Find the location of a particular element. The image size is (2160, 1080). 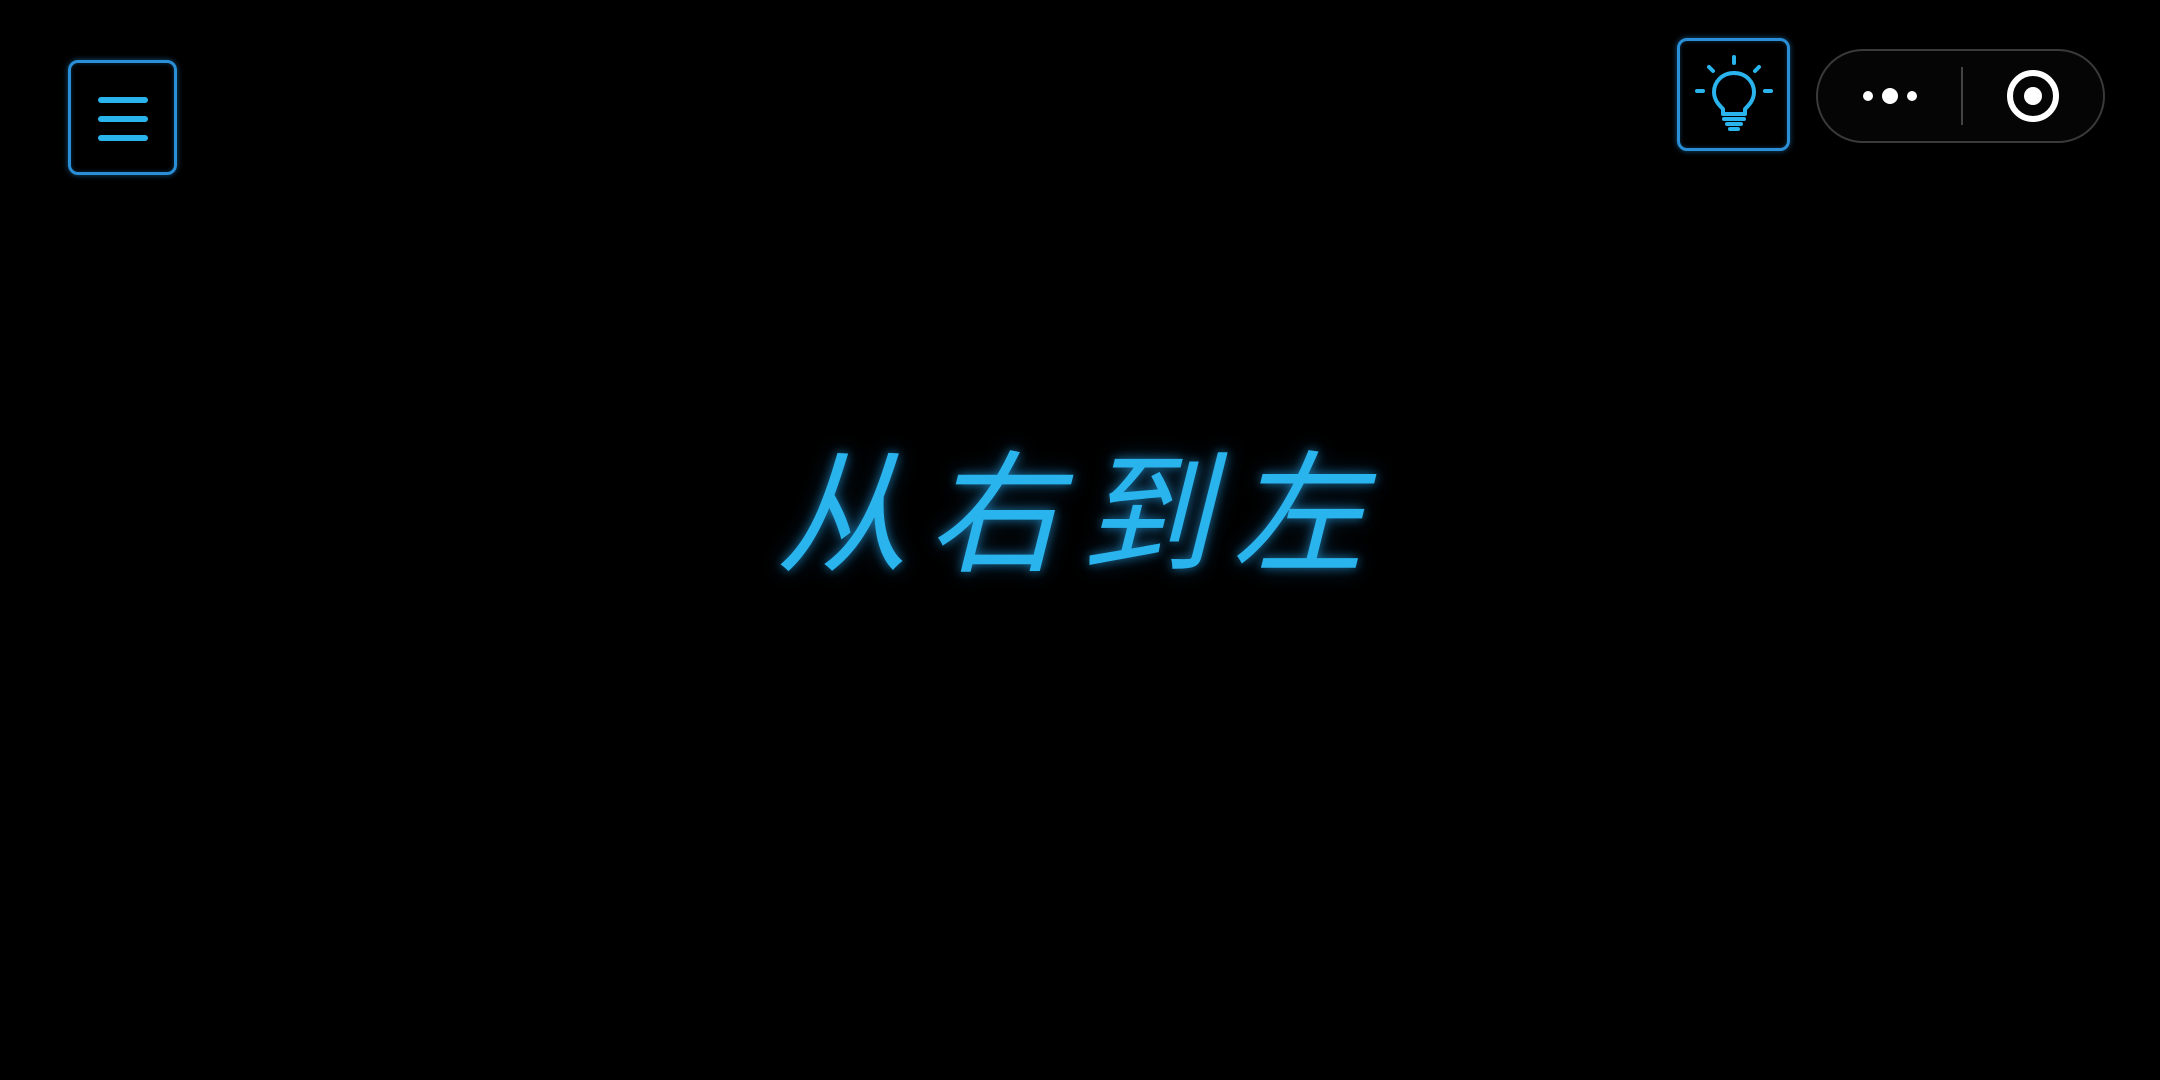

lightbulb-icon is located at coordinates (1733, 92).